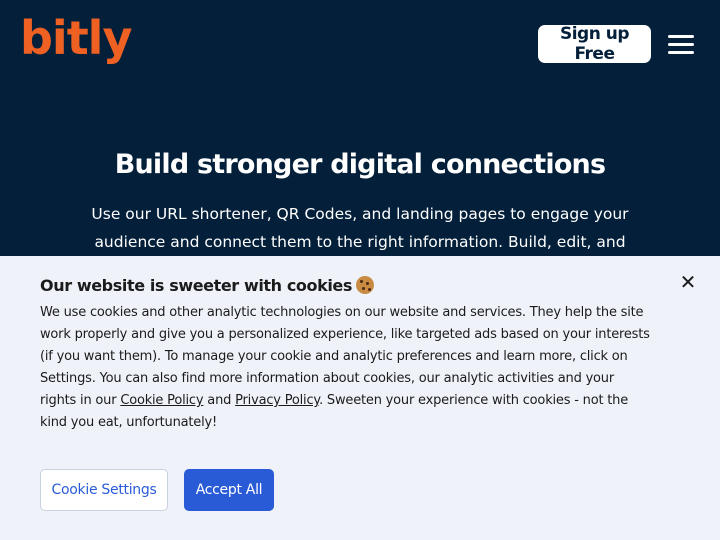 This screenshot has height=540, width=720. Describe the element at coordinates (594, 44) in the screenshot. I see `sign-up-free-button: Sign up Free` at that location.